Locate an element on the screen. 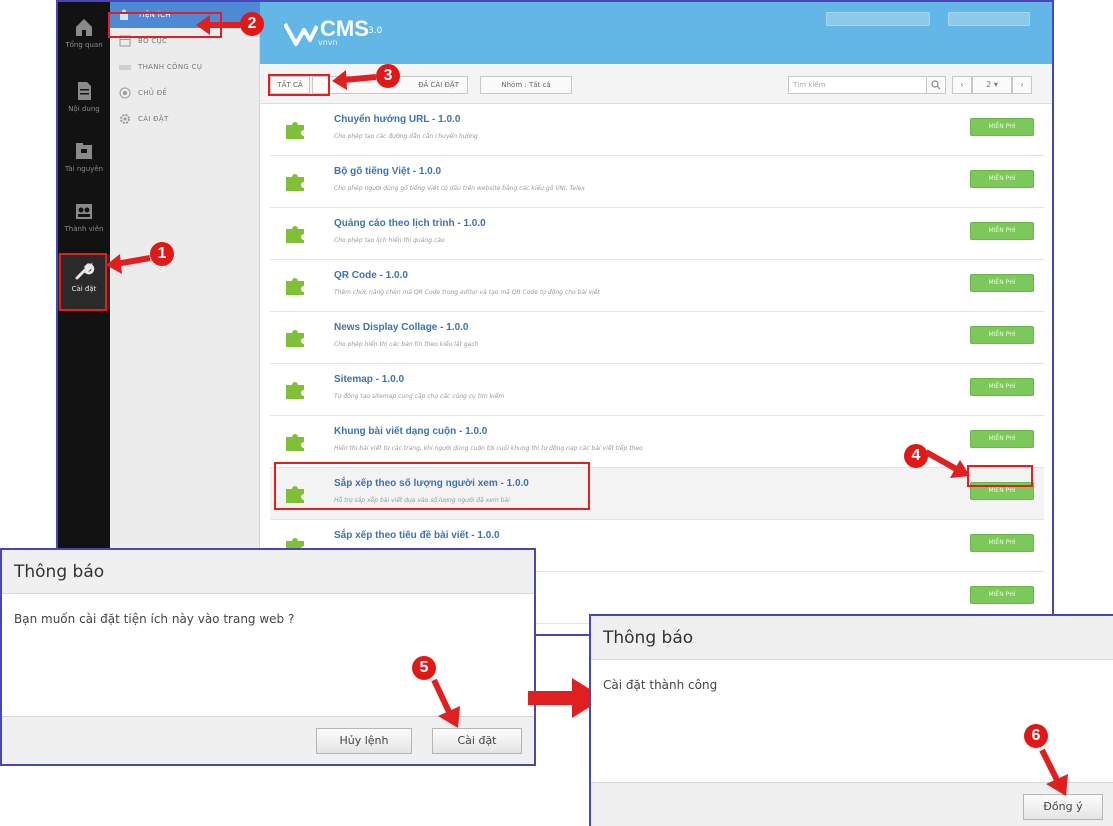 This screenshot has width=1113, height=826. step-1-arrow-icon is located at coordinates (128, 264).